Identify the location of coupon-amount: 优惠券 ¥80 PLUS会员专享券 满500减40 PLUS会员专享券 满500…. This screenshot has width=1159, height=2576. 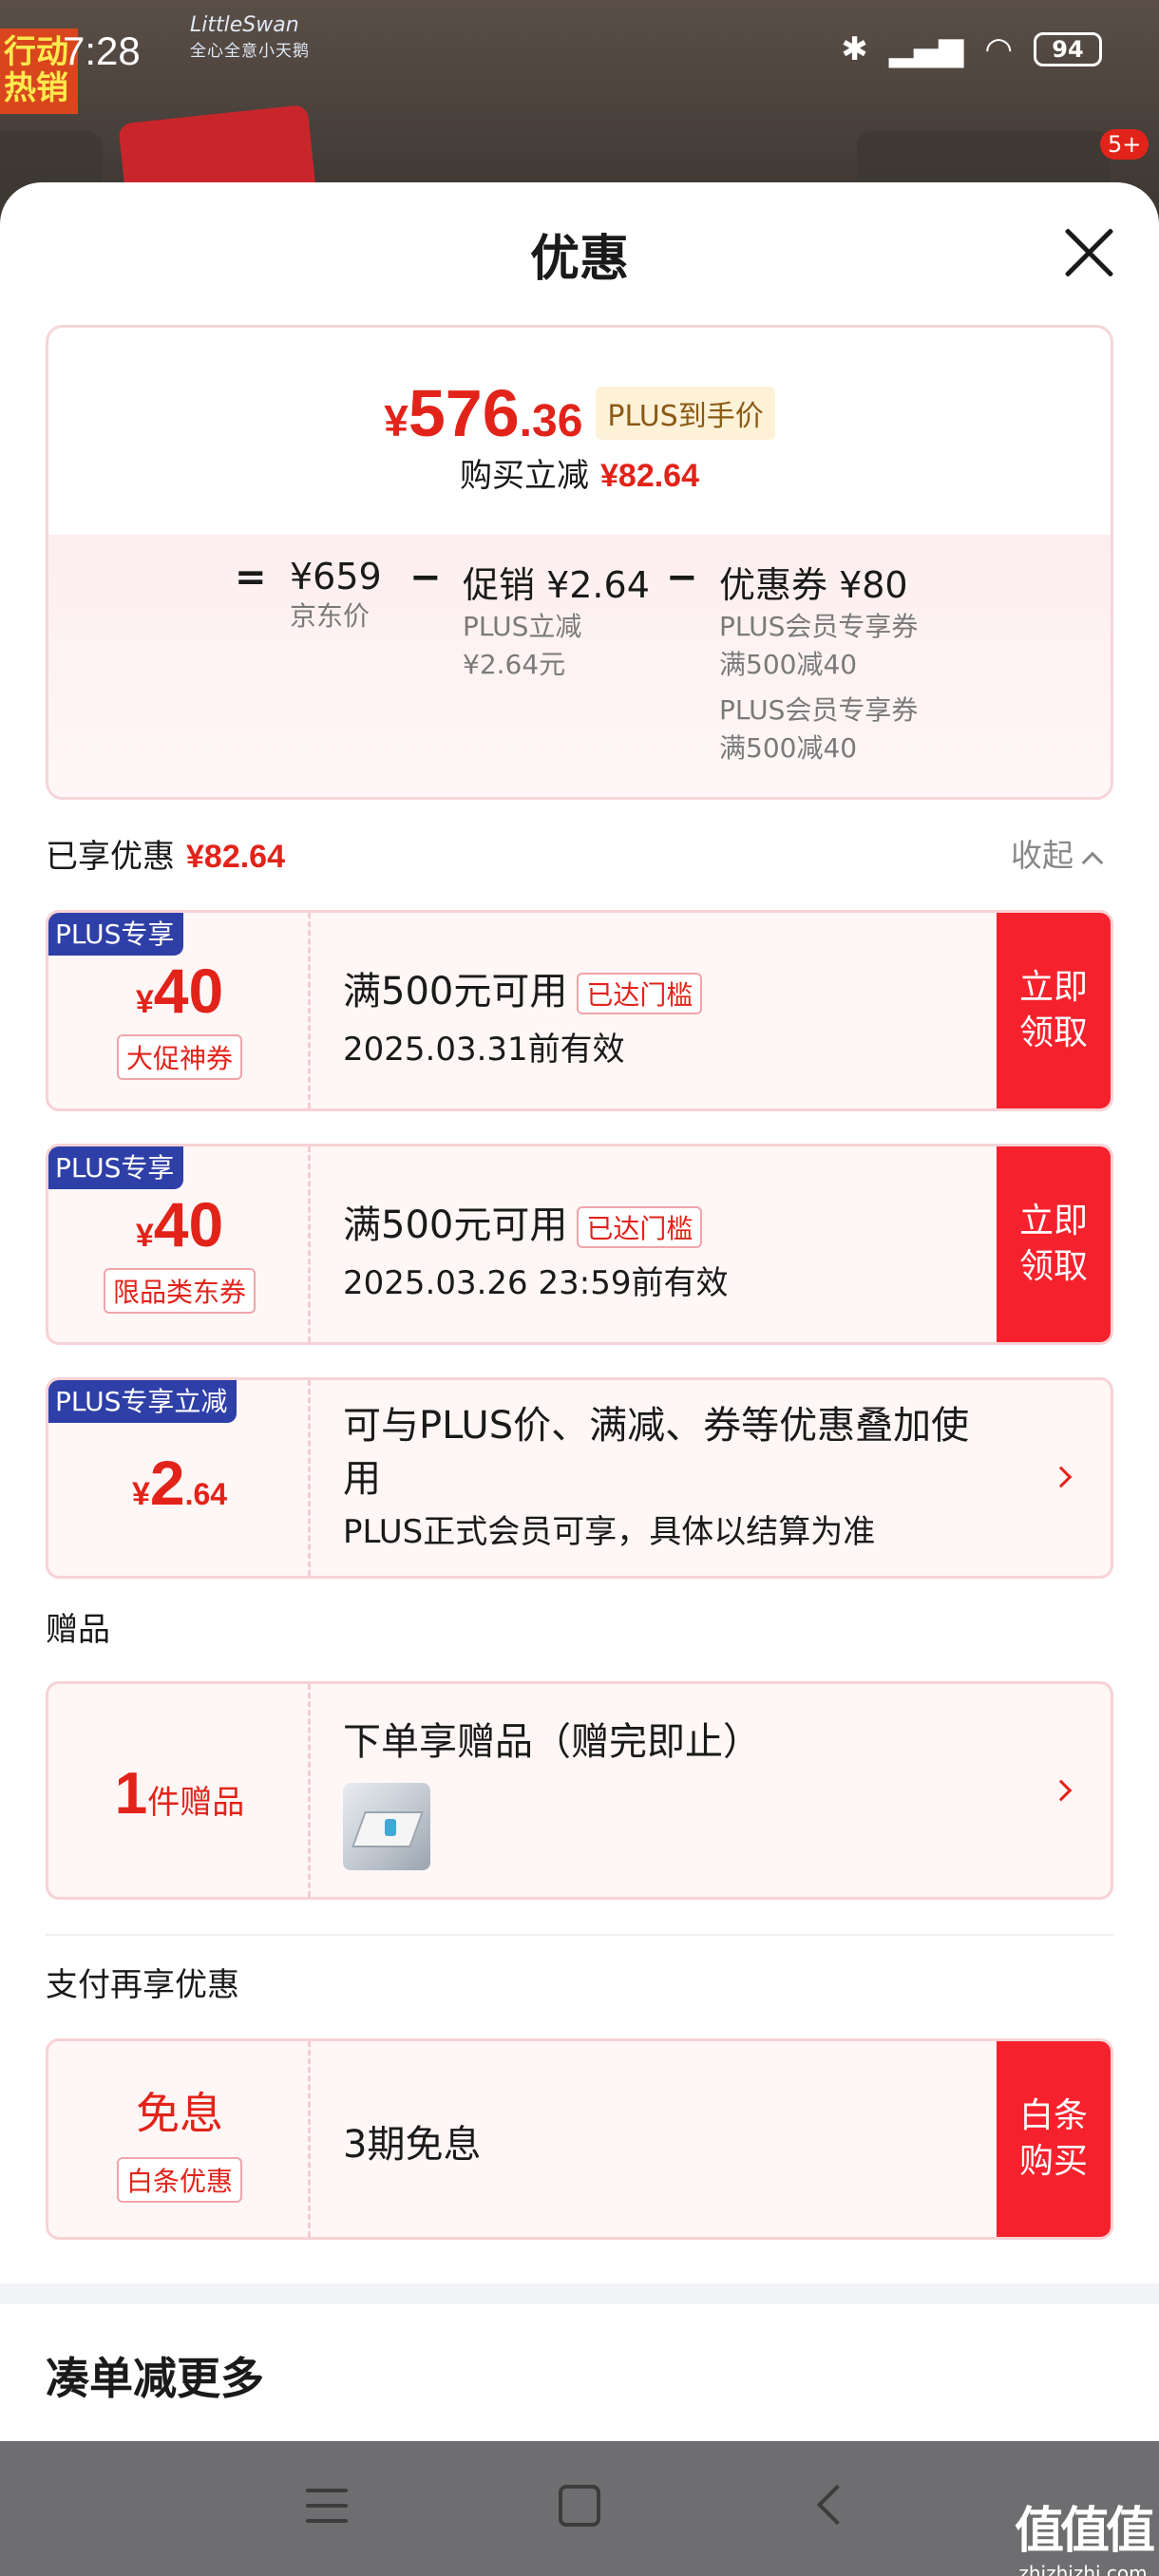
(819, 664).